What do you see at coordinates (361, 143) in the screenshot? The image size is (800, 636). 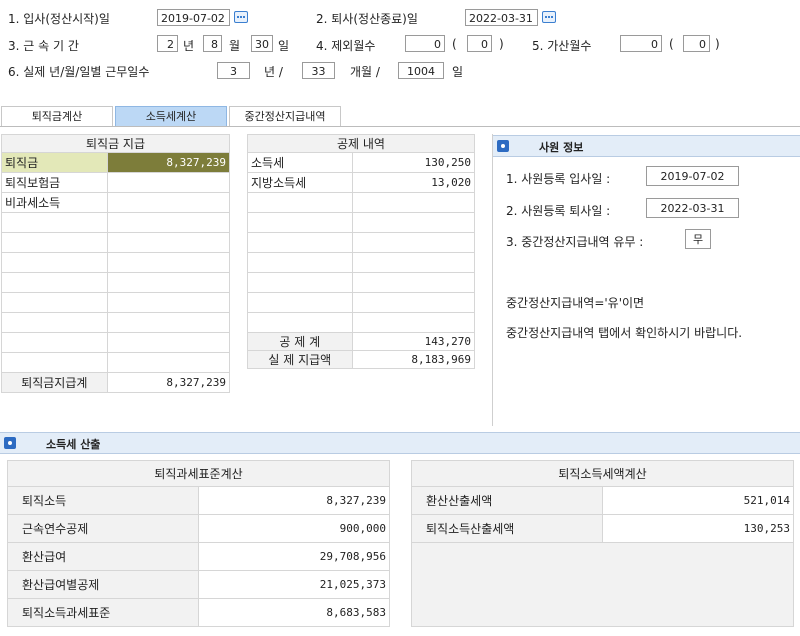 I see `deduction-header: 공제 내역` at bounding box center [361, 143].